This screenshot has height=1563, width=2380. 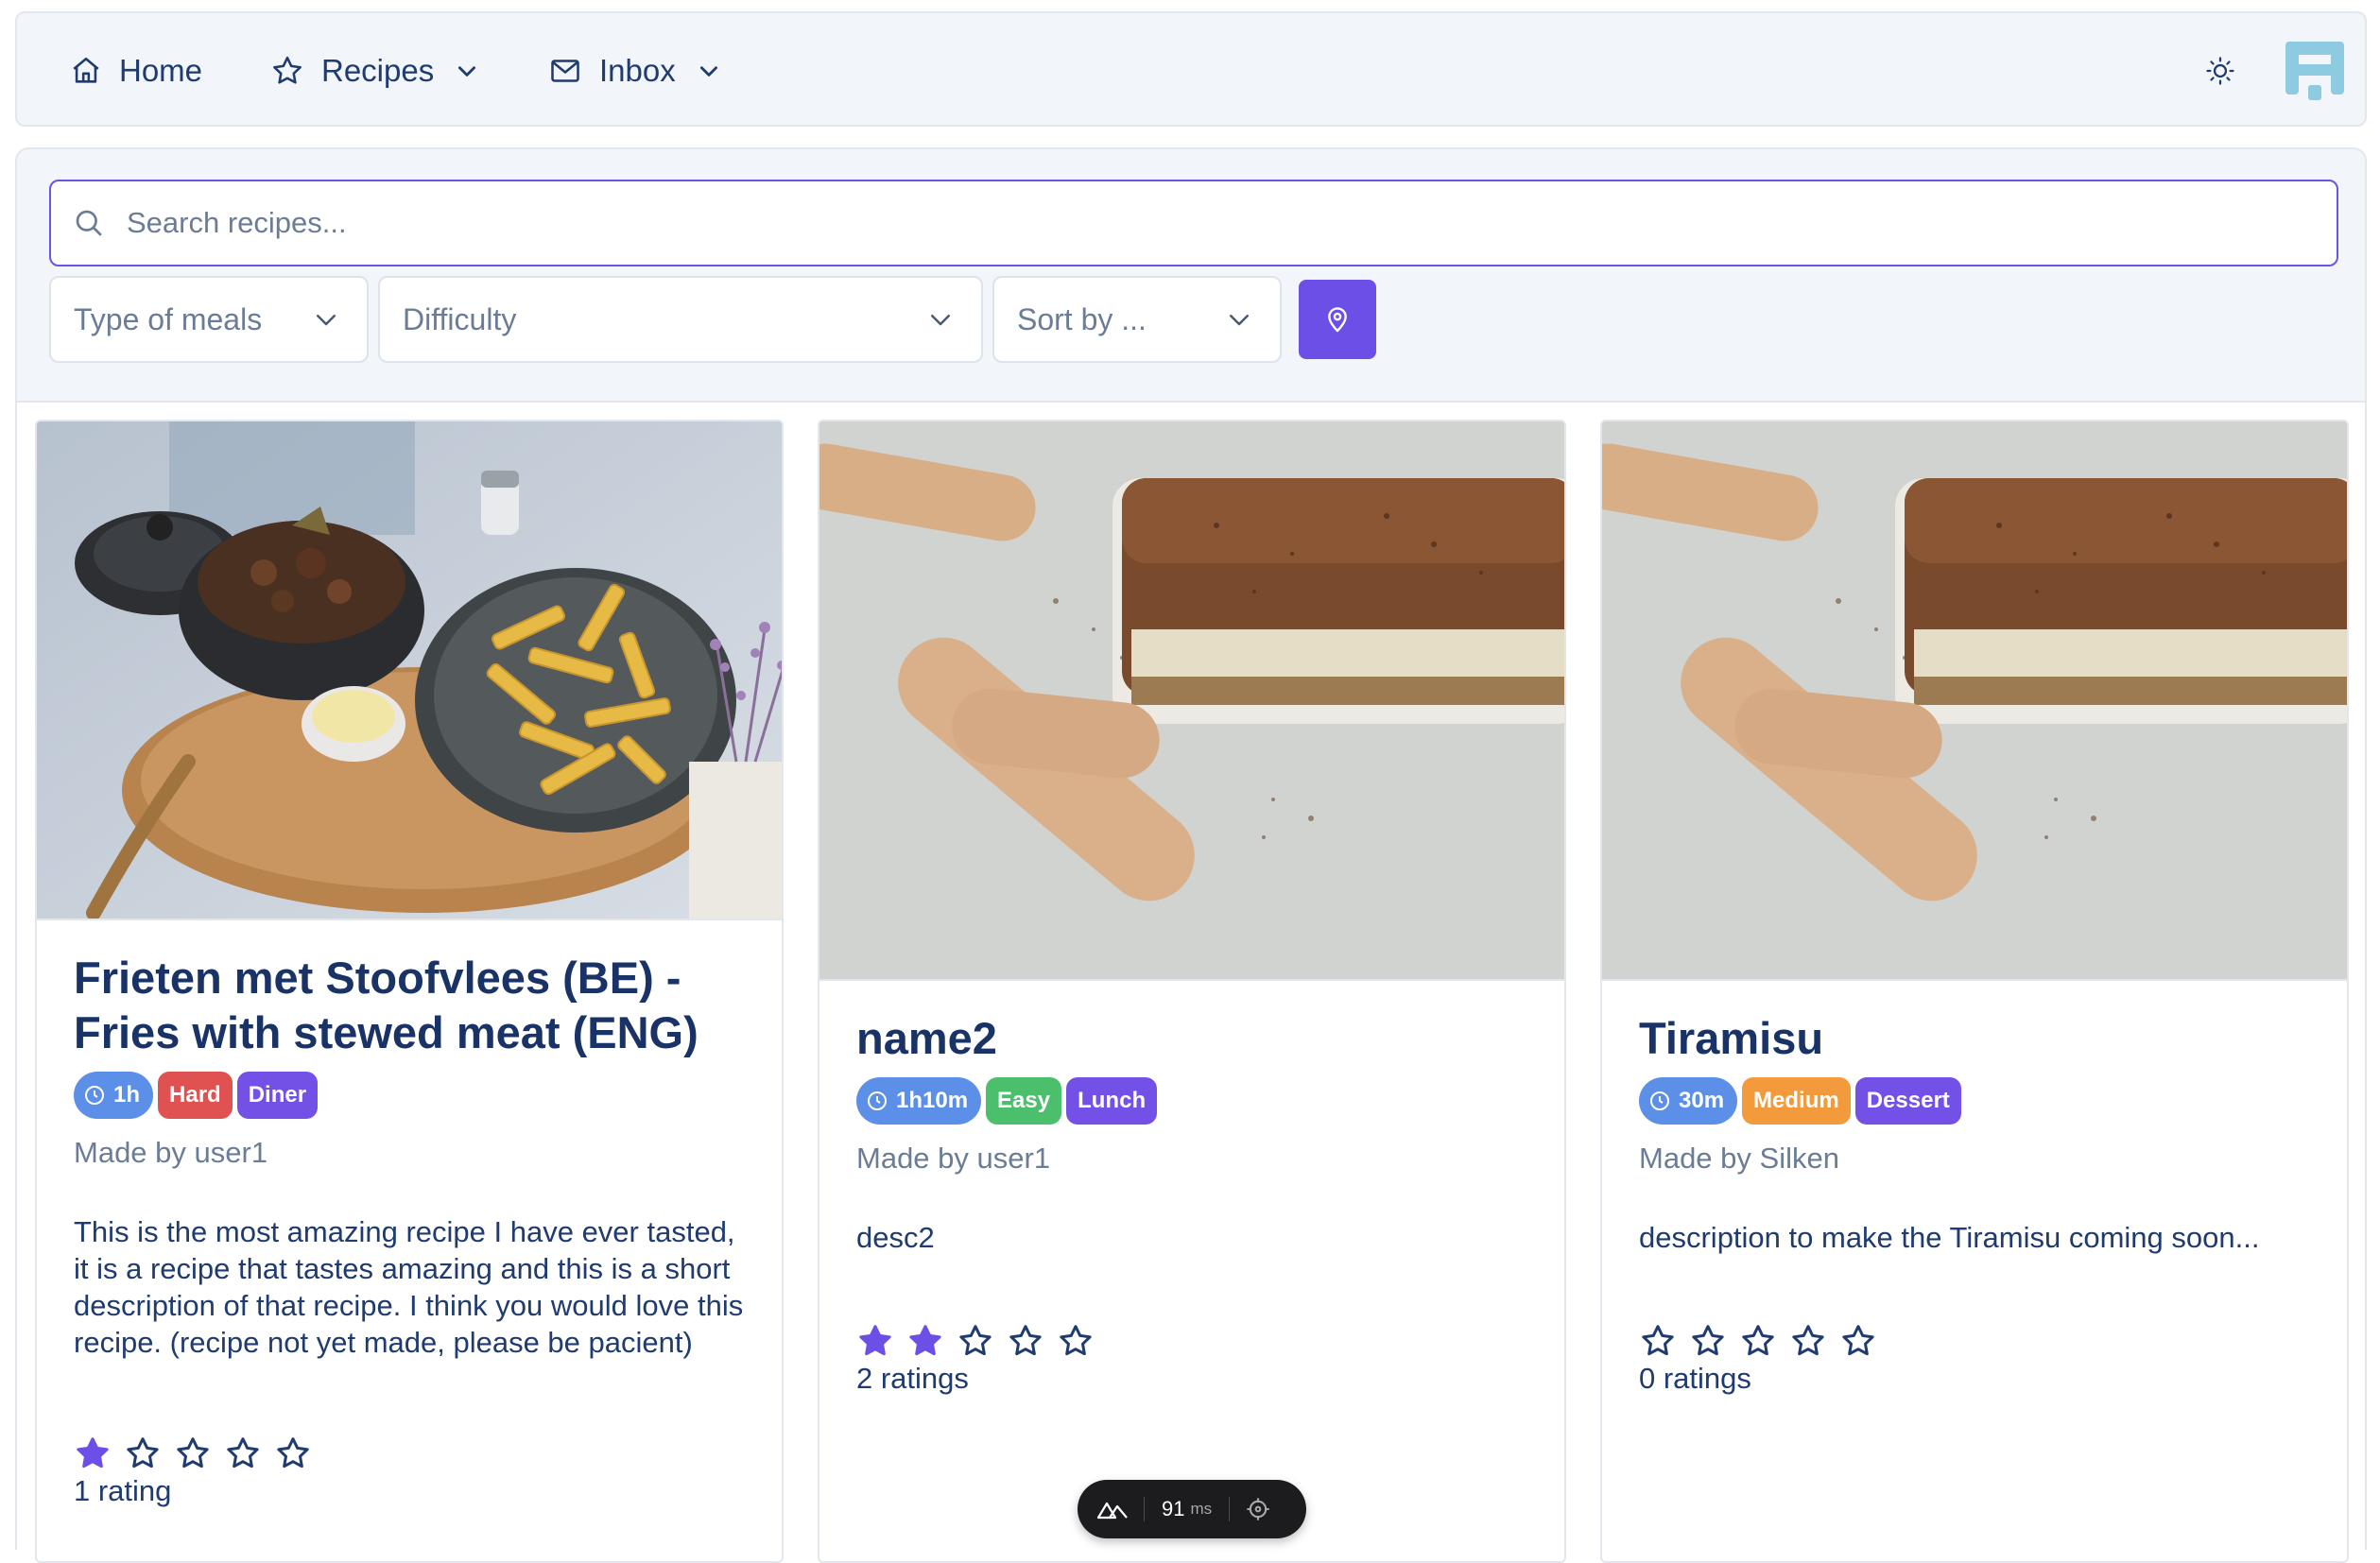 What do you see at coordinates (413, 1095) in the screenshot?
I see `recipe-badges: 1h Hard Diner` at bounding box center [413, 1095].